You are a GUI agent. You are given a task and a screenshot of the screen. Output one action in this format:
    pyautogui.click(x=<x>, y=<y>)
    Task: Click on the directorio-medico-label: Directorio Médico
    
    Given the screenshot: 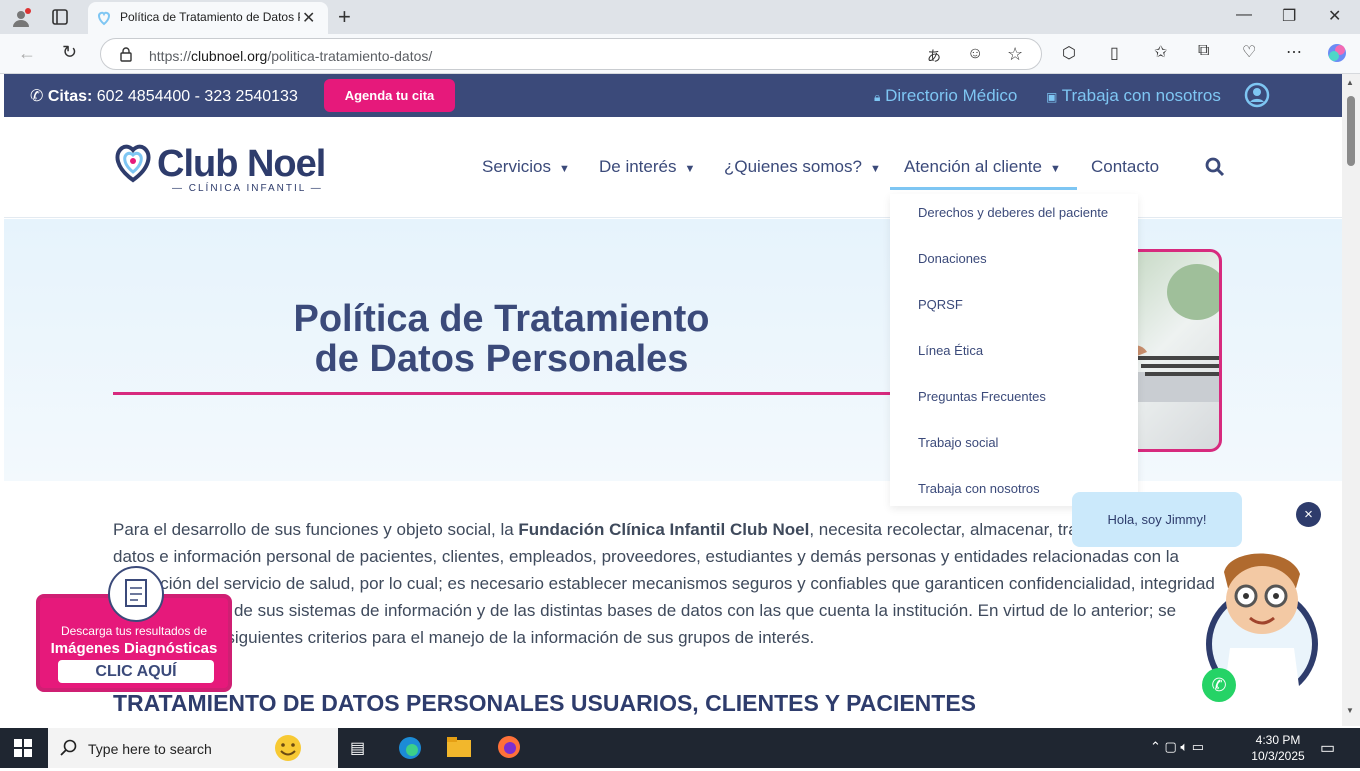 What is the action you would take?
    pyautogui.click(x=951, y=95)
    